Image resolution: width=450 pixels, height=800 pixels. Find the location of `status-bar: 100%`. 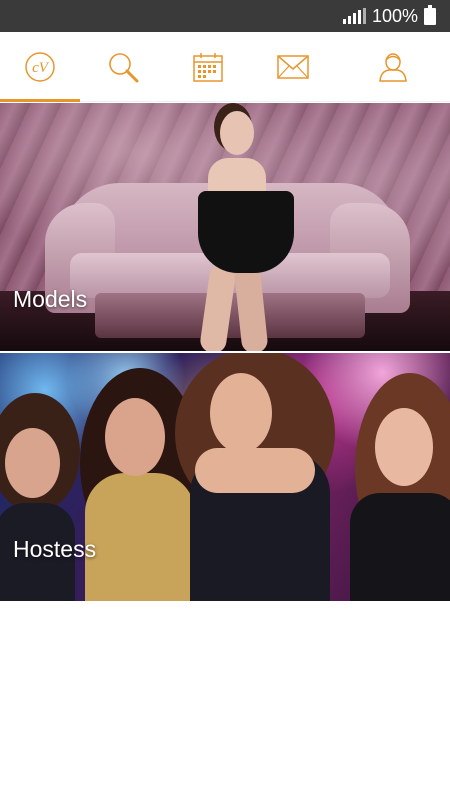

status-bar: 100% is located at coordinates (225, 16).